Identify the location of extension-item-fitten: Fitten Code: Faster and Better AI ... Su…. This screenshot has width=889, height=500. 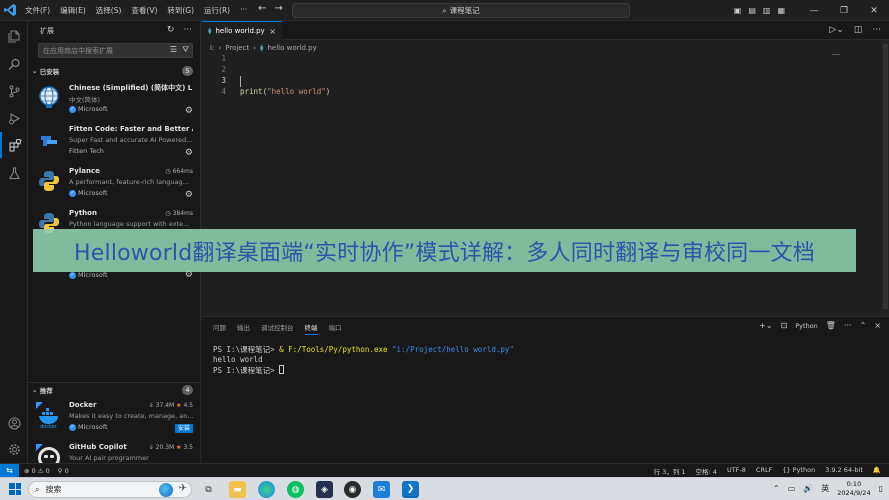
(114, 143).